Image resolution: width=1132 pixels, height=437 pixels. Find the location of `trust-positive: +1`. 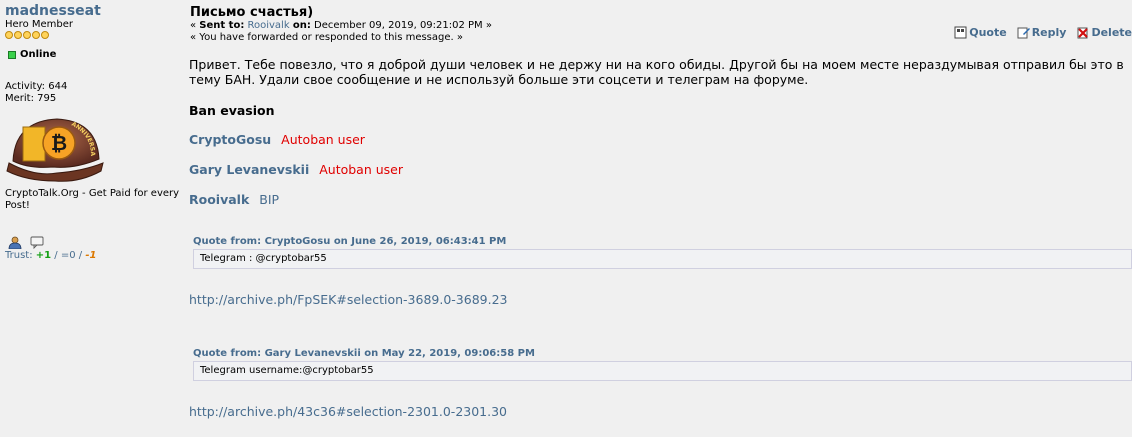

trust-positive: +1 is located at coordinates (43, 255).